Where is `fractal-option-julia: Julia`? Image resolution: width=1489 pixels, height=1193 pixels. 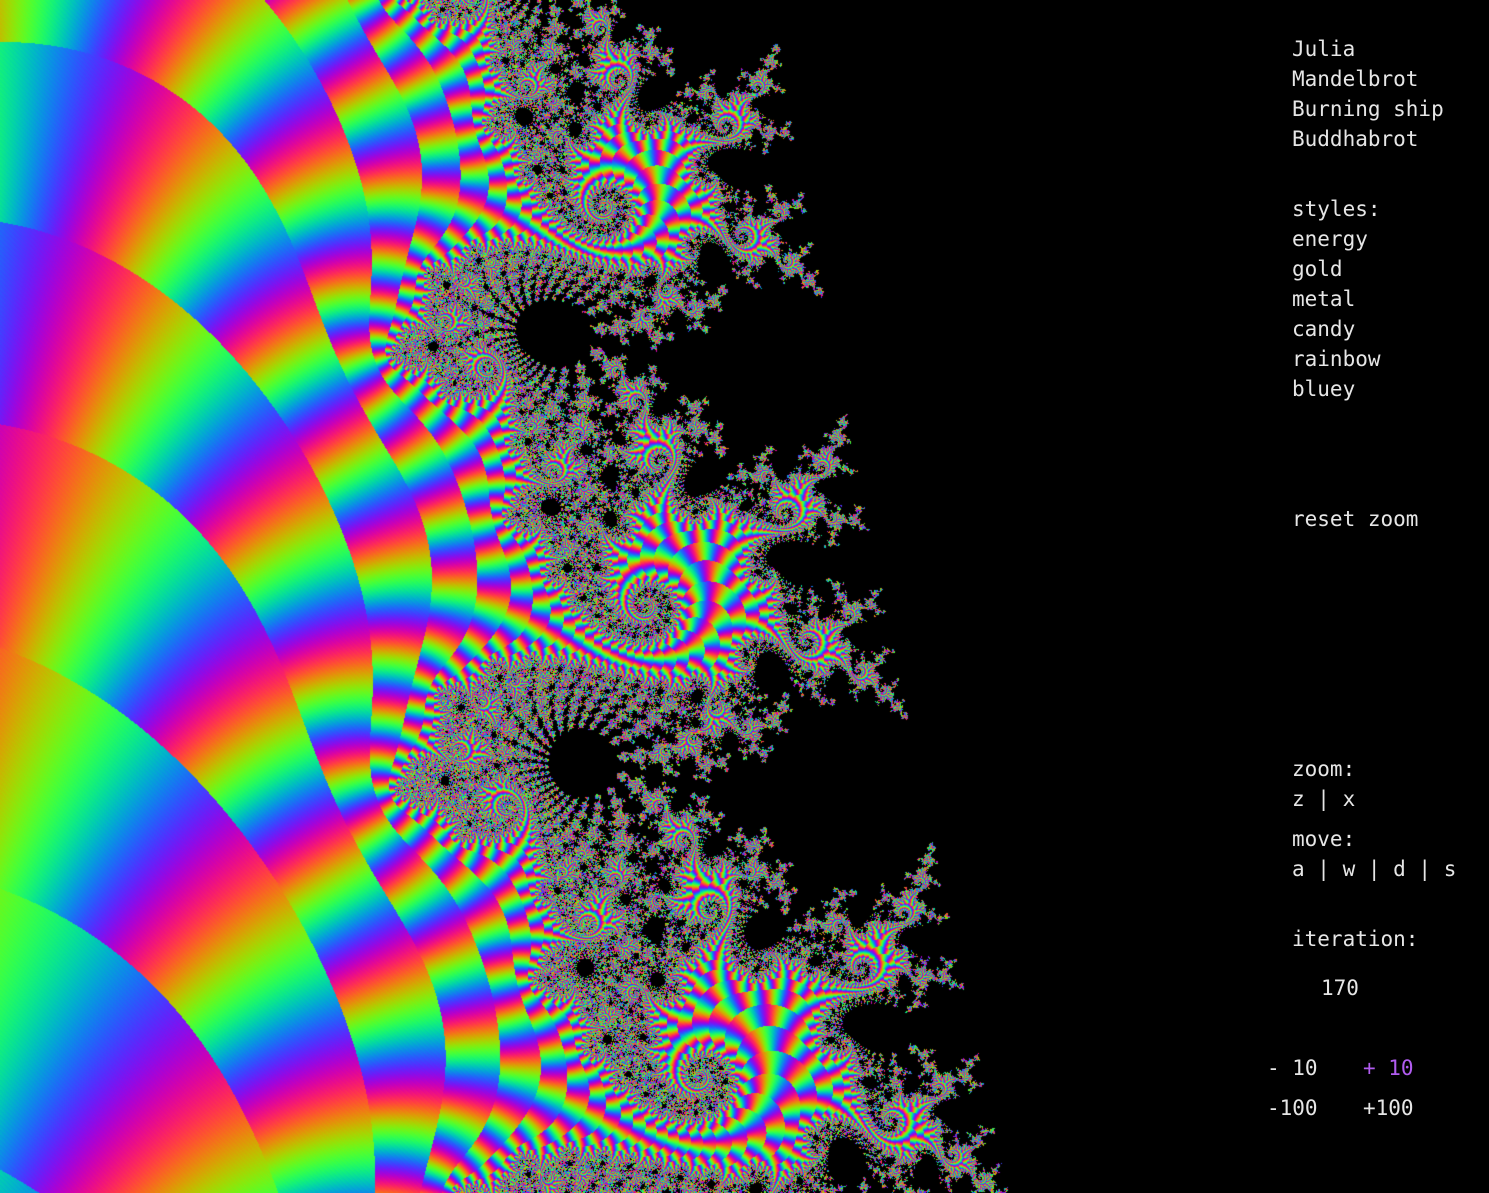 fractal-option-julia: Julia is located at coordinates (1323, 49).